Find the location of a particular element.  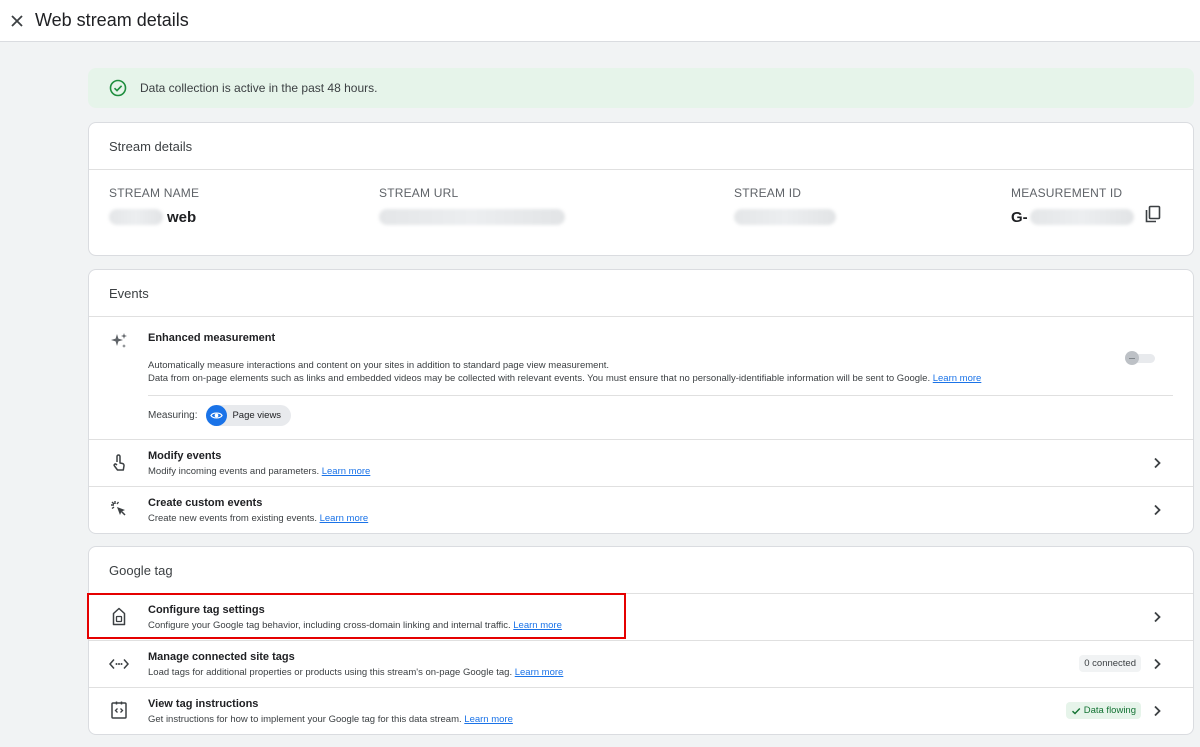

data-flowing-label: Data flowing is located at coordinates (1109, 710).